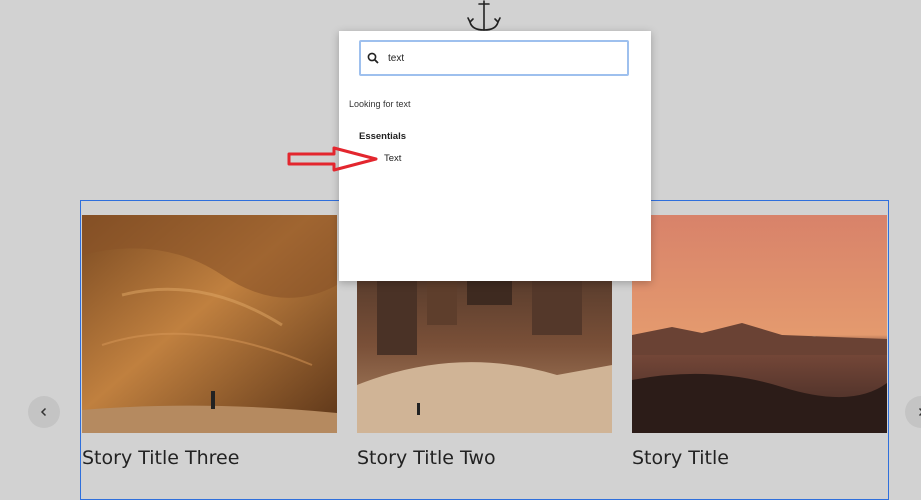 The width and height of the screenshot is (921, 500). Describe the element at coordinates (332, 159) in the screenshot. I see `annotation-arrow-icon` at that location.